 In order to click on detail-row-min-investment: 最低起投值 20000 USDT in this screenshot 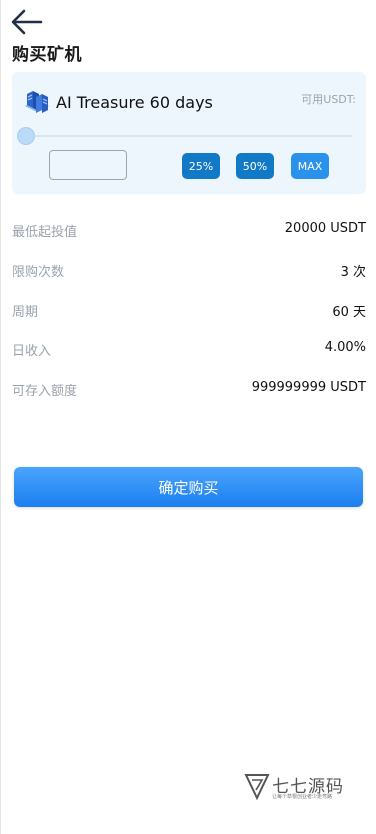, I will do `click(189, 231)`.